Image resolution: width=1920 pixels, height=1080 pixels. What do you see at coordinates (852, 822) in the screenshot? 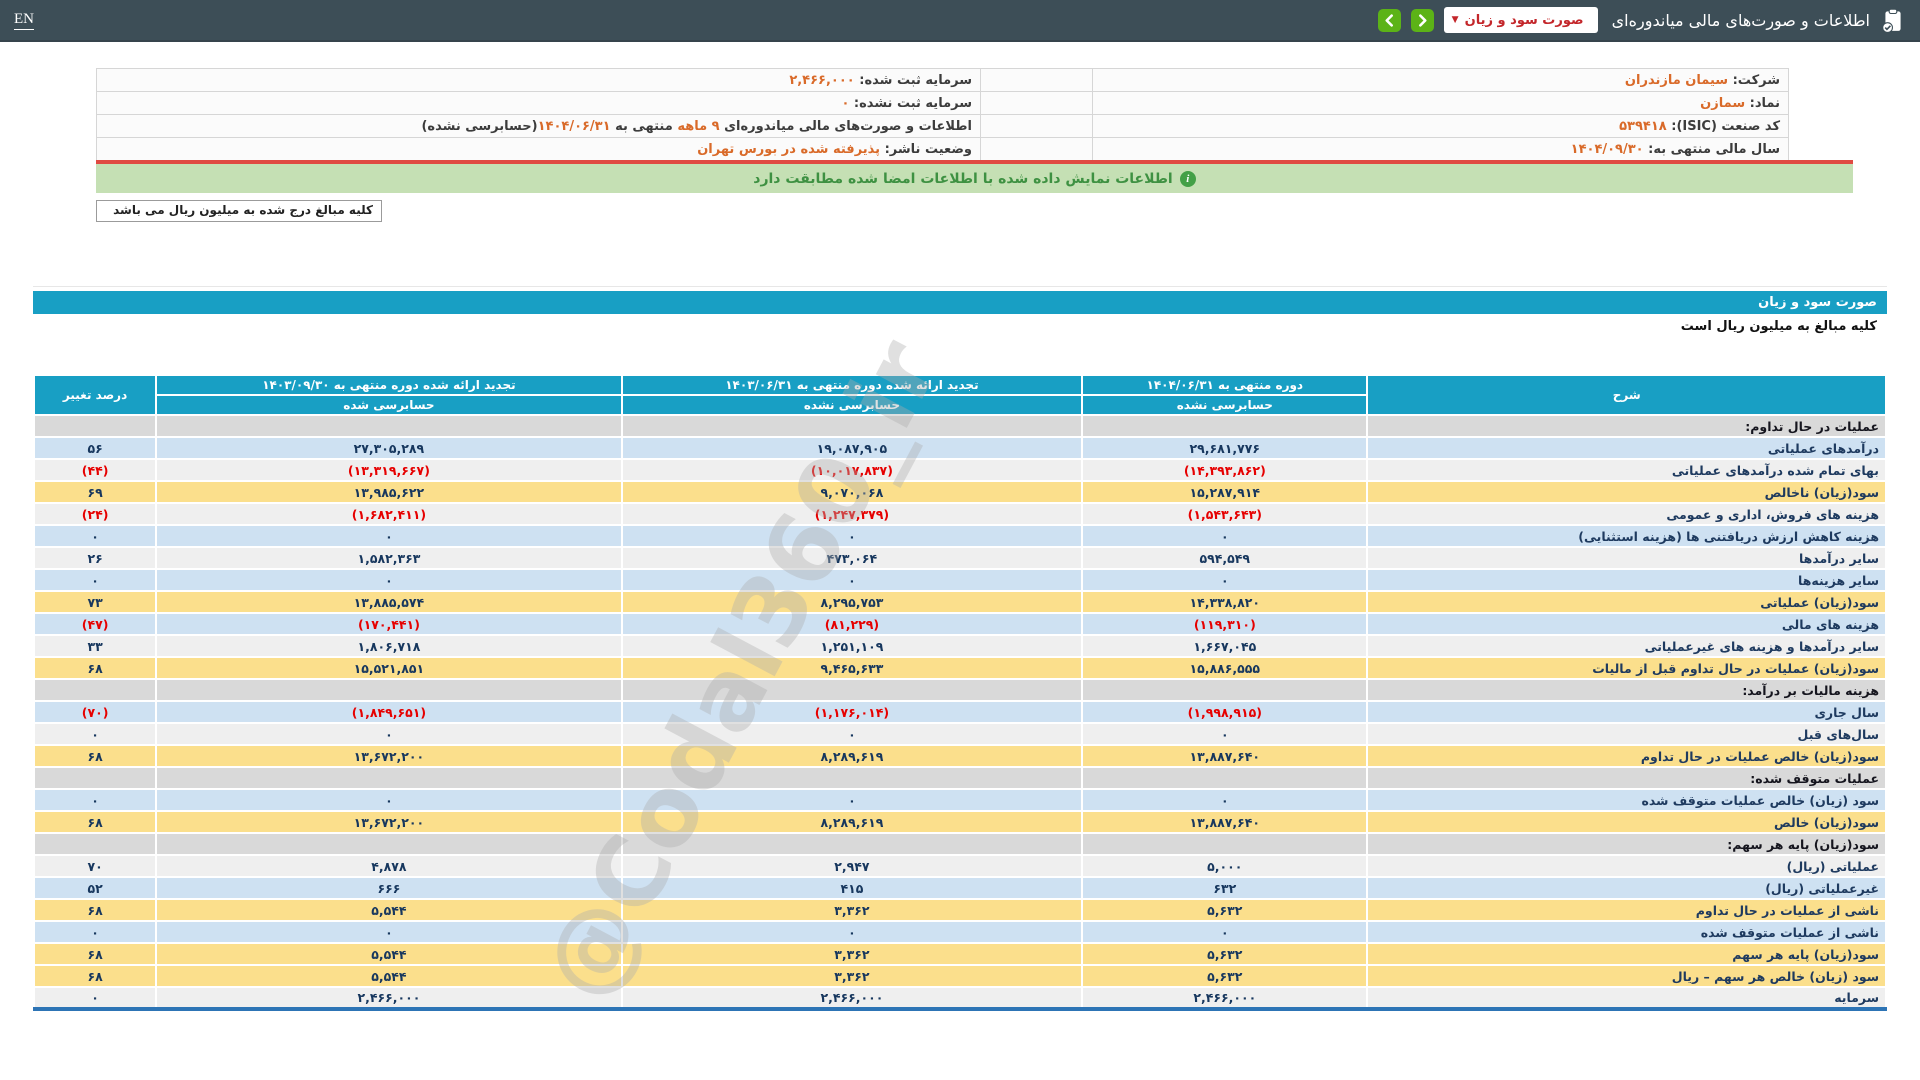
I see `row-value: ۸,۲۸۹,۶۱۹` at bounding box center [852, 822].